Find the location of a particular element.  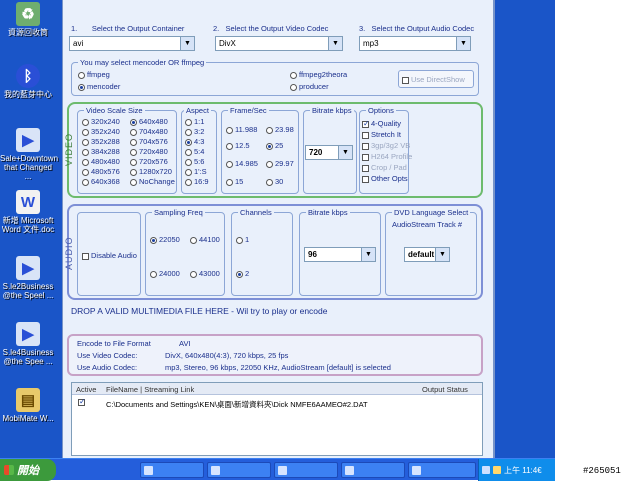

scale-option: 384x288 is located at coordinates (101, 151).